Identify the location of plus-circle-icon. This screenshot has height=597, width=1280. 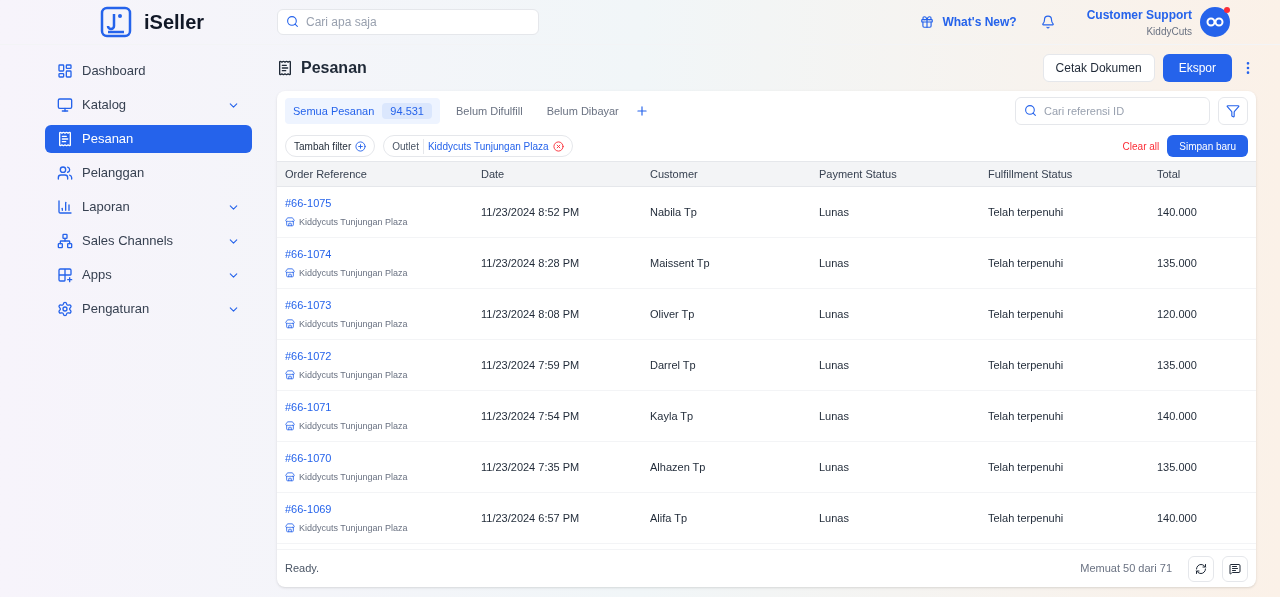
(361, 146).